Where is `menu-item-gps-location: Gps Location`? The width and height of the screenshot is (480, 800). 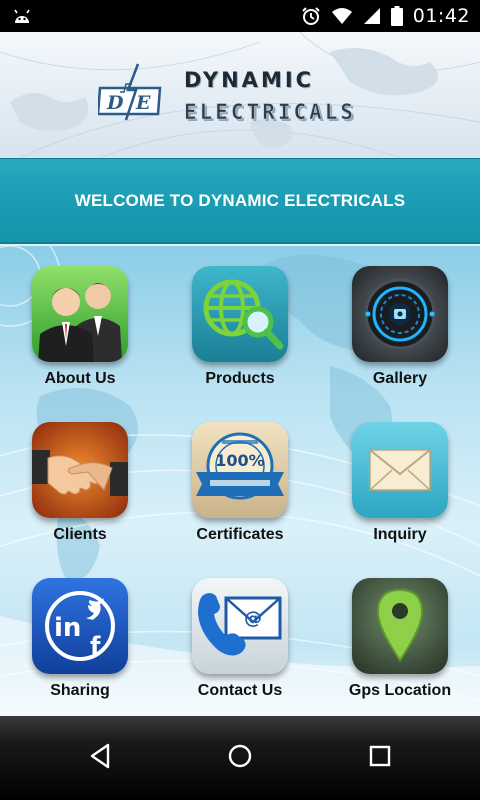 menu-item-gps-location: Gps Location is located at coordinates (400, 647).